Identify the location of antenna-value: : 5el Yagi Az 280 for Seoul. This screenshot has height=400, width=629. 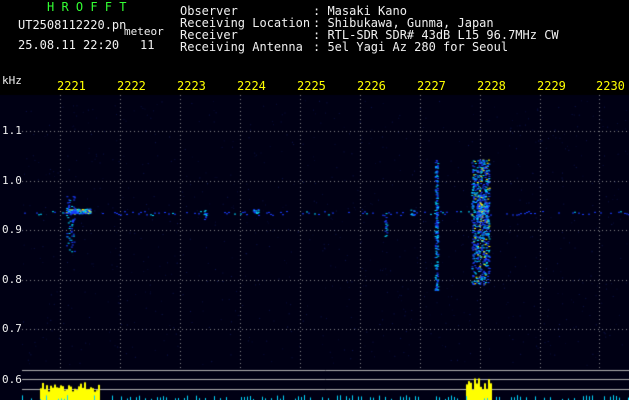
(411, 47).